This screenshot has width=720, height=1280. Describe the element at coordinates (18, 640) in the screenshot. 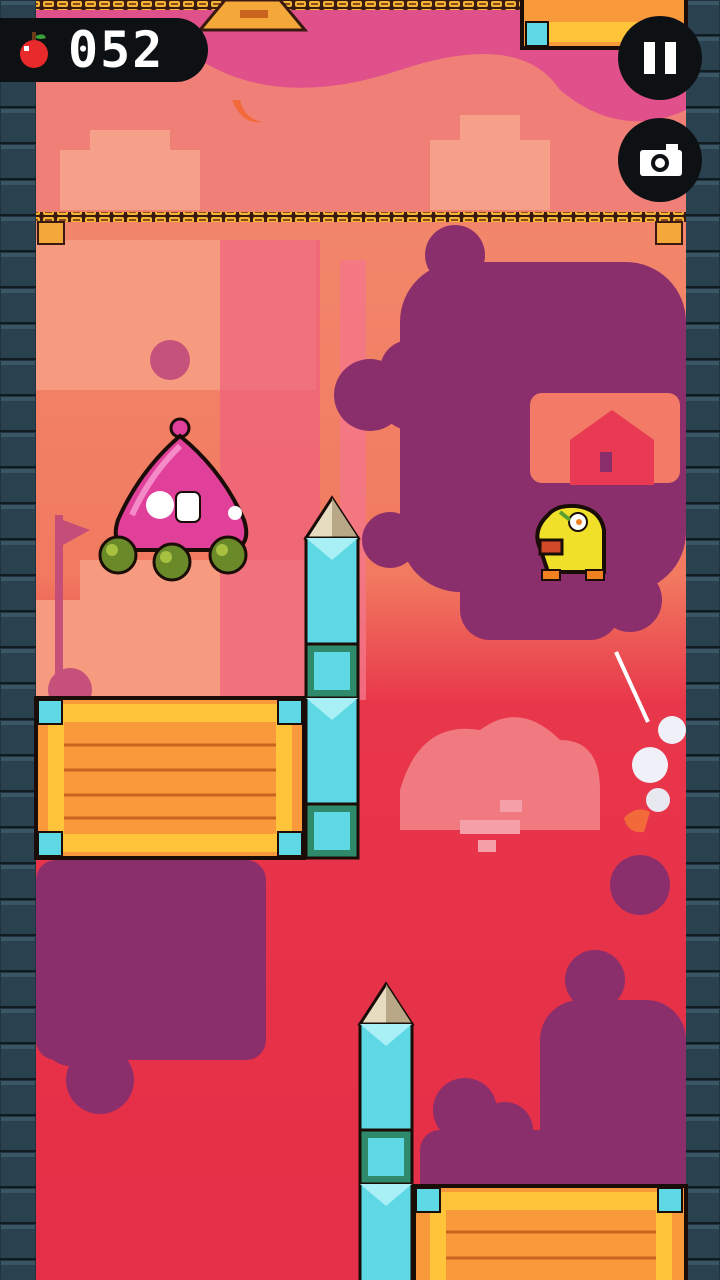

I see `left-wall` at that location.